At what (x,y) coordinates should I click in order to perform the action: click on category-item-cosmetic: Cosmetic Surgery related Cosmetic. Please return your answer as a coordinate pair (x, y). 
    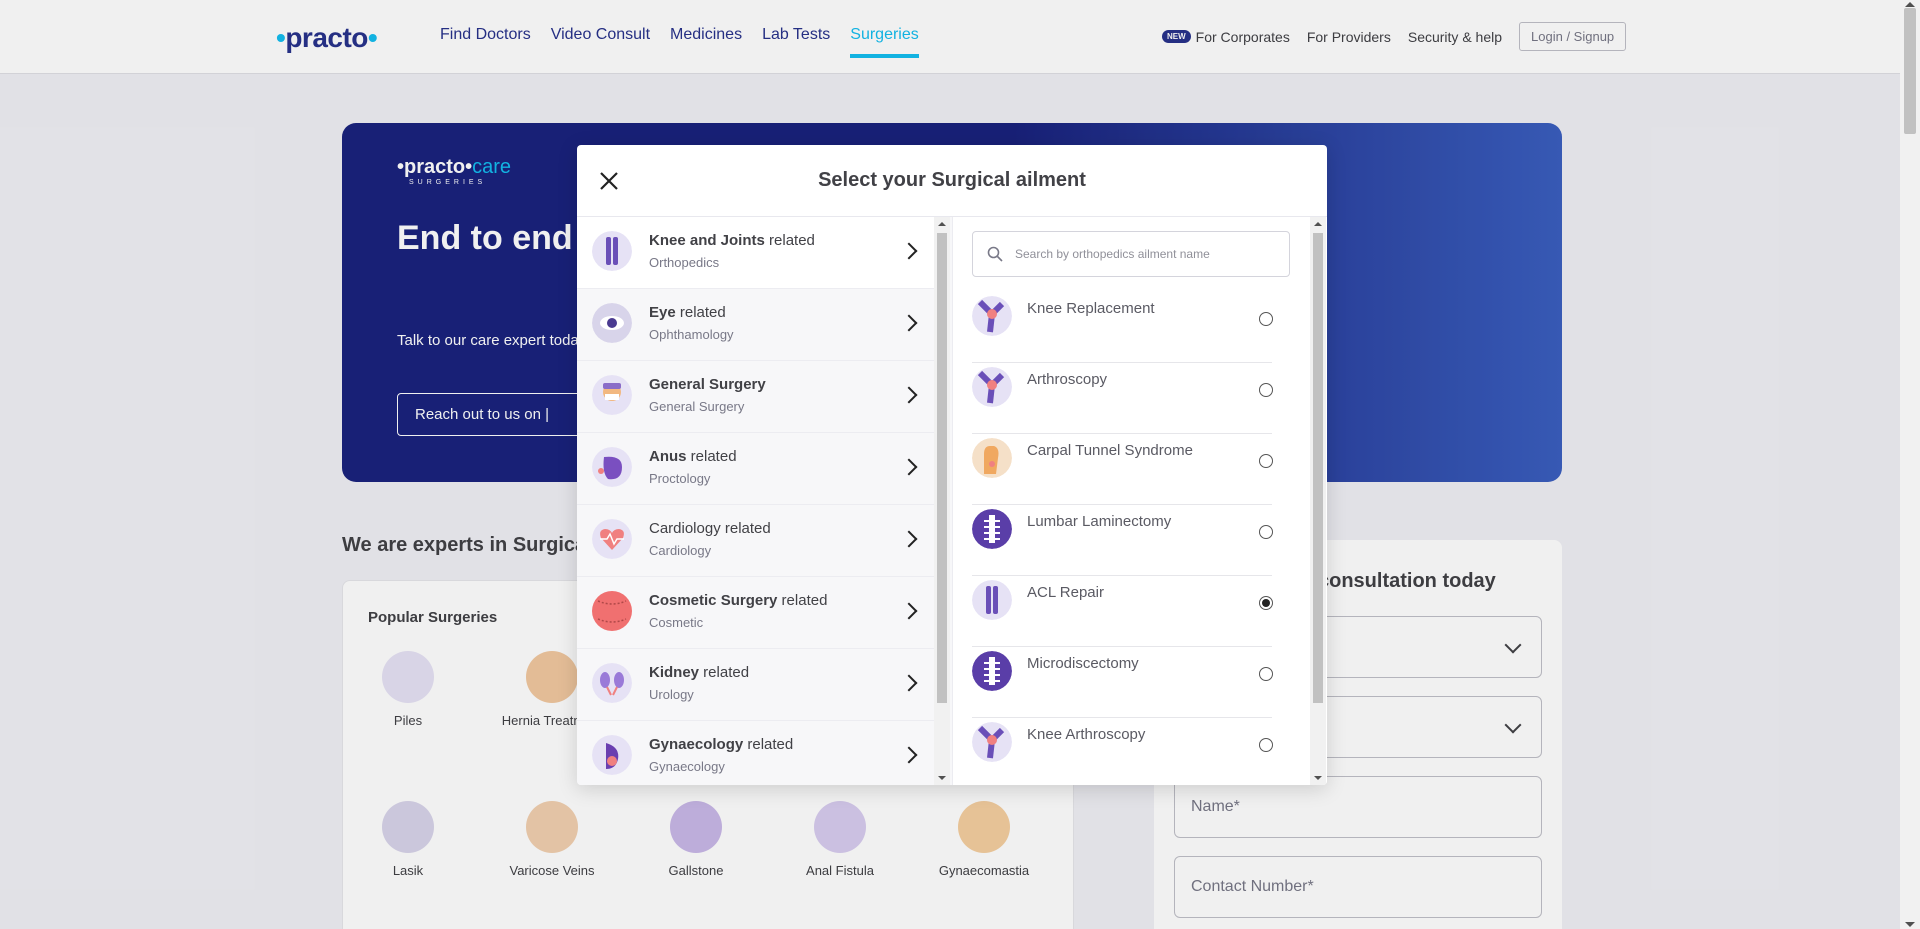
    Looking at the image, I should click on (755, 613).